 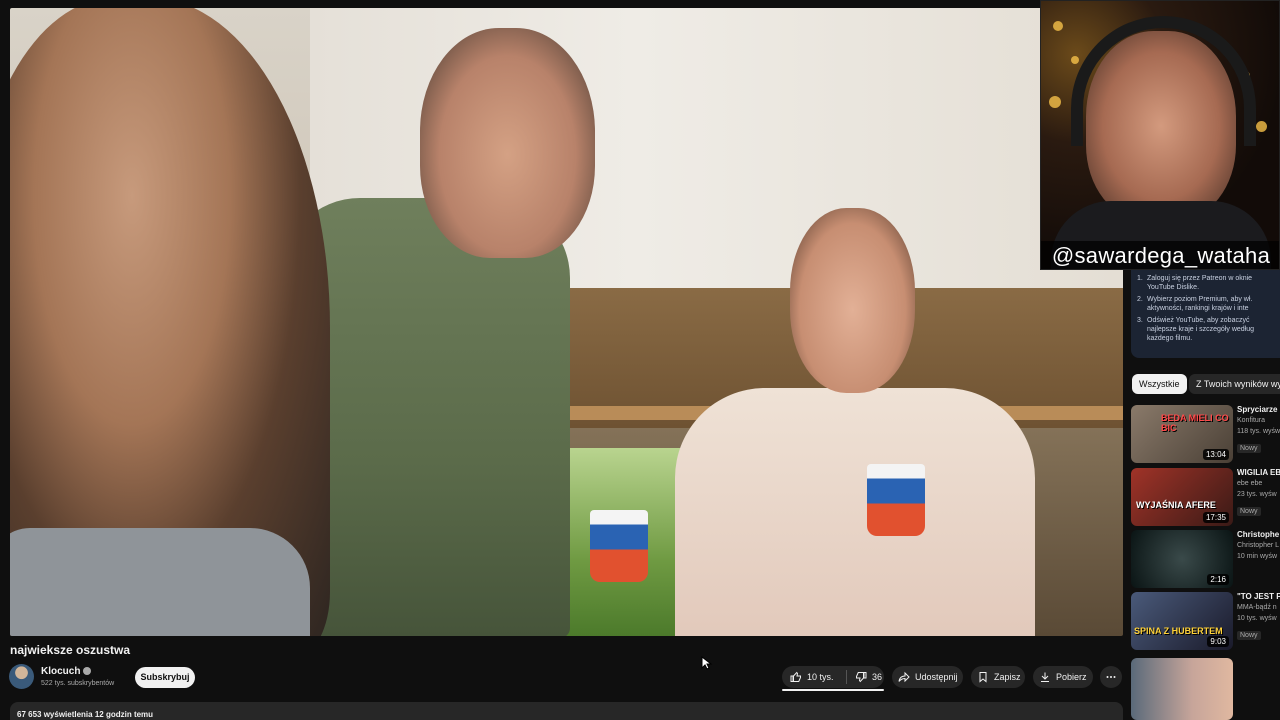 I want to click on save-label: Zapisz, so click(x=1007, y=677).